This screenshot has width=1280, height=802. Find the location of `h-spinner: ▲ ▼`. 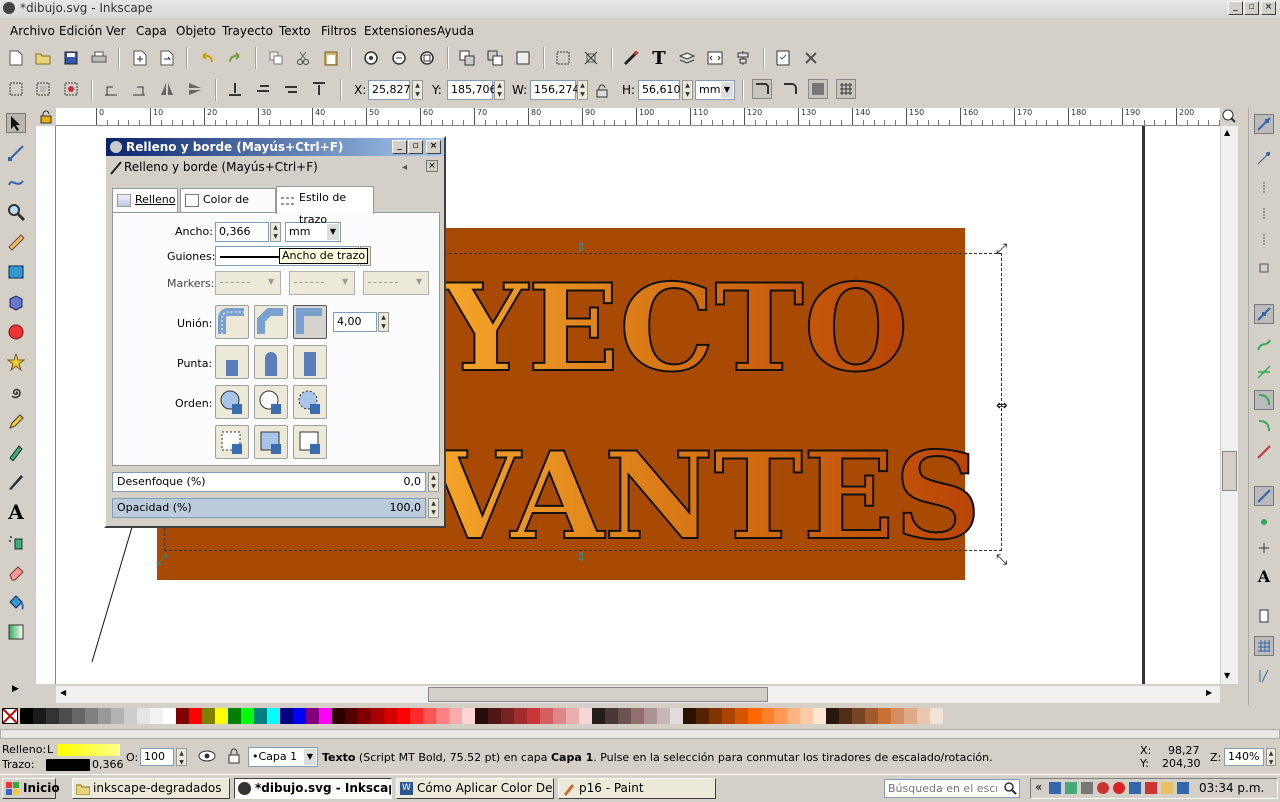

h-spinner: ▲ ▼ is located at coordinates (687, 90).